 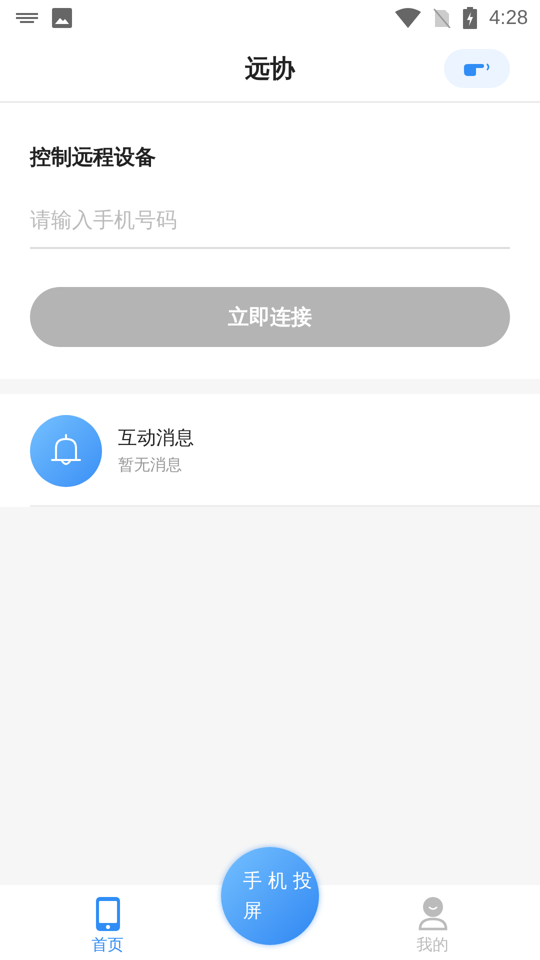 I want to click on nav-tab: 首页, so click(x=107, y=922).